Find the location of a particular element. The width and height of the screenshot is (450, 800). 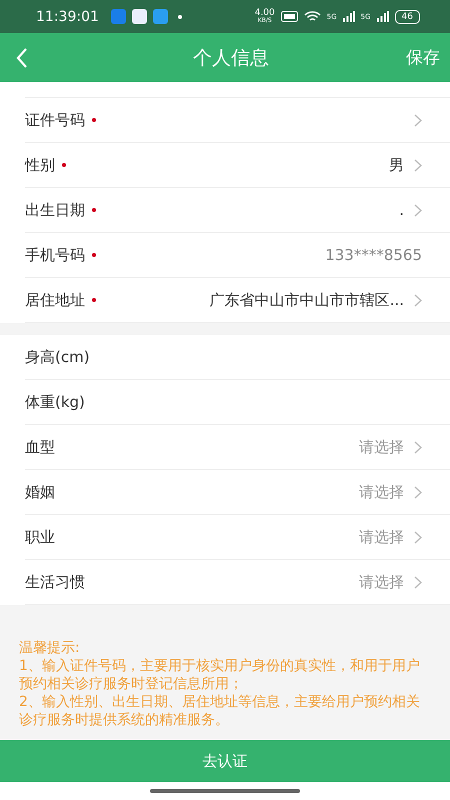

page-title: 个人信息 is located at coordinates (231, 58).